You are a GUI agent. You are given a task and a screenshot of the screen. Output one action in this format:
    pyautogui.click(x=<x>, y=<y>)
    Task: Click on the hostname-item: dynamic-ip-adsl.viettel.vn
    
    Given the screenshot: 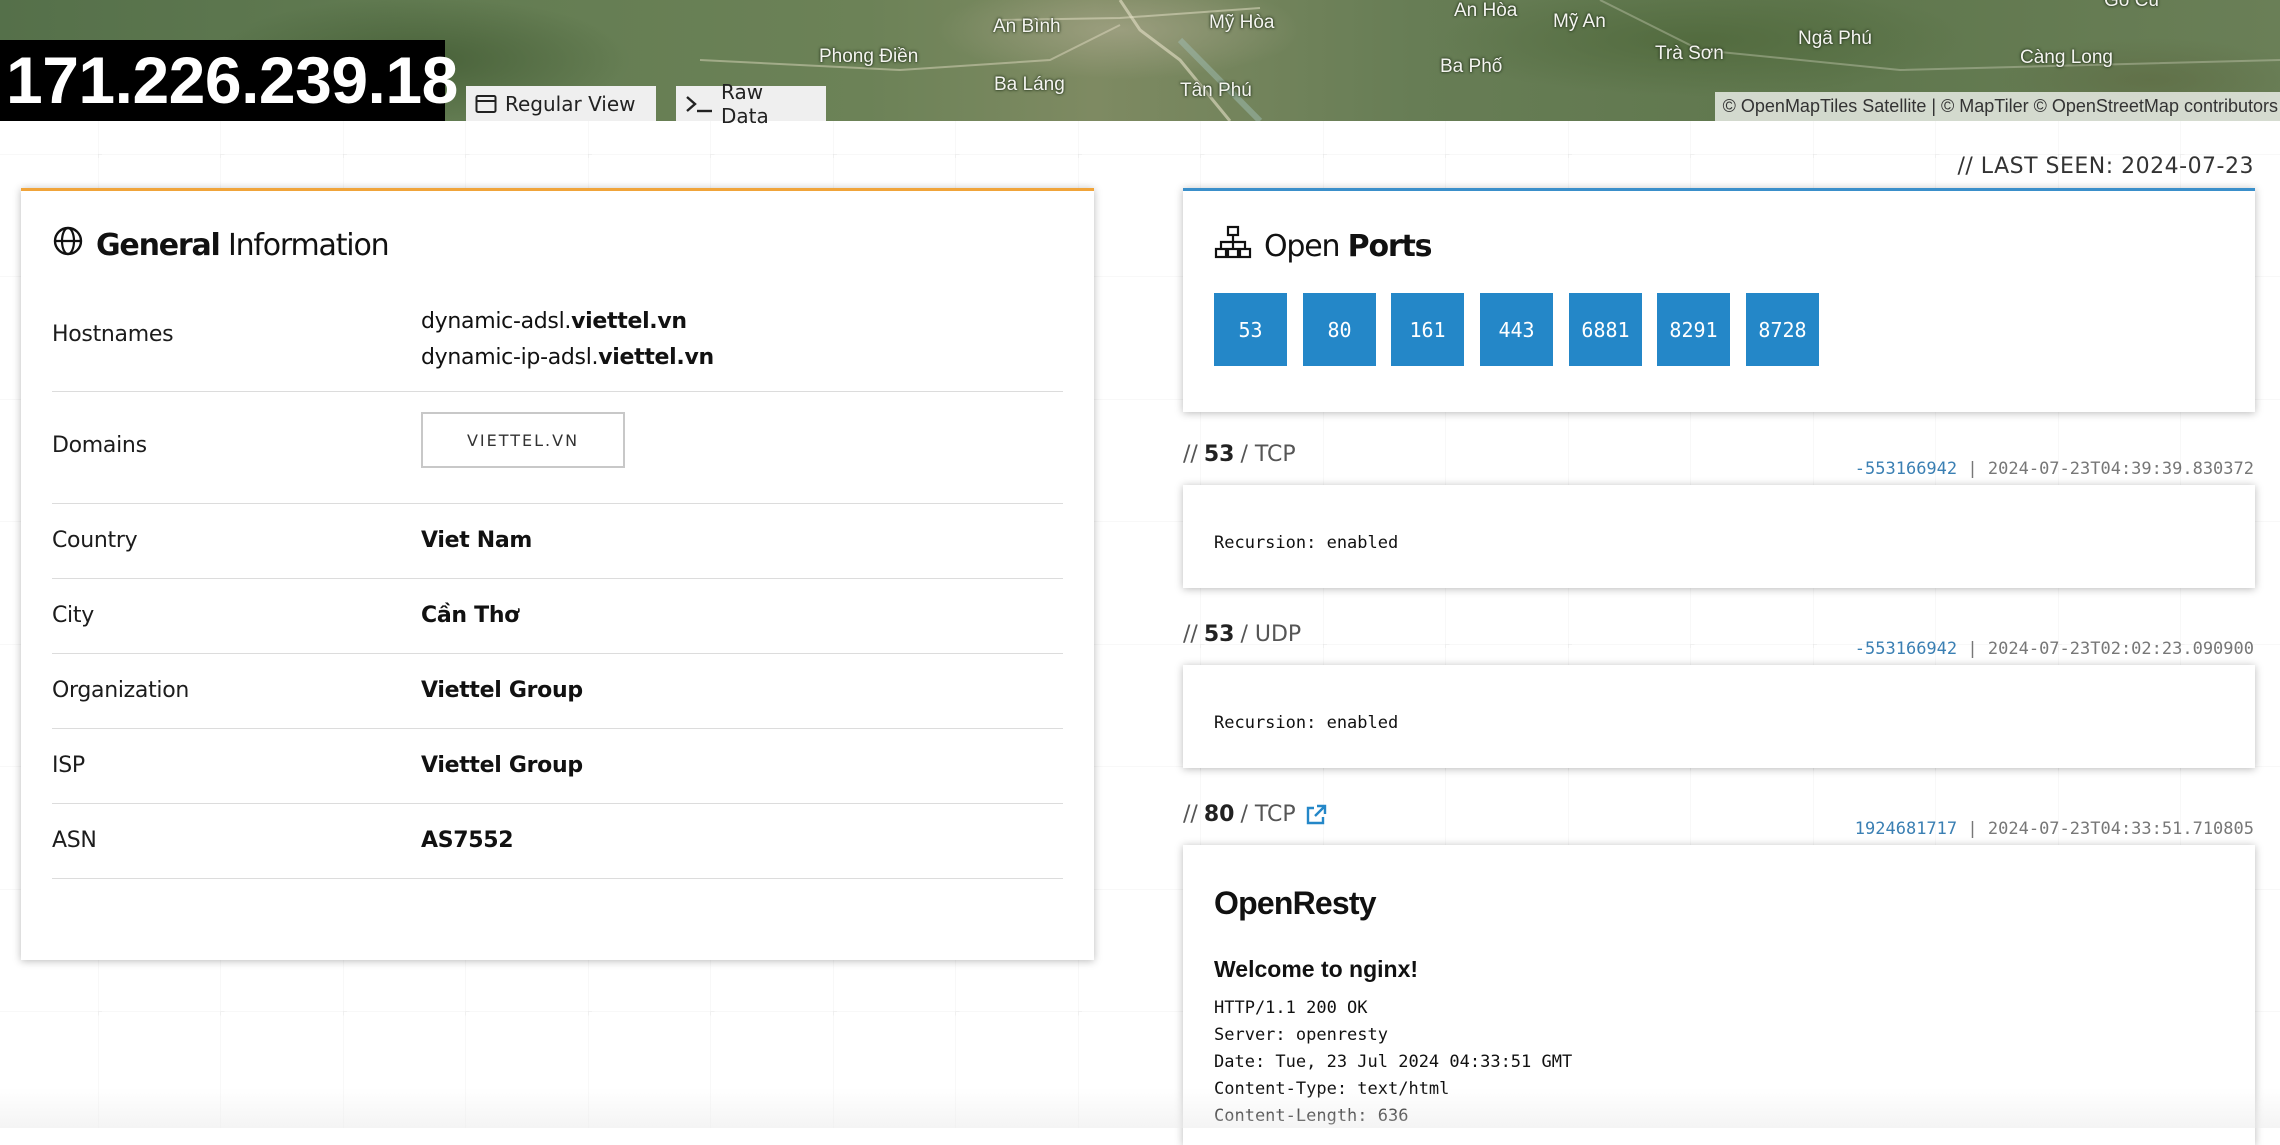 What is the action you would take?
    pyautogui.click(x=567, y=357)
    